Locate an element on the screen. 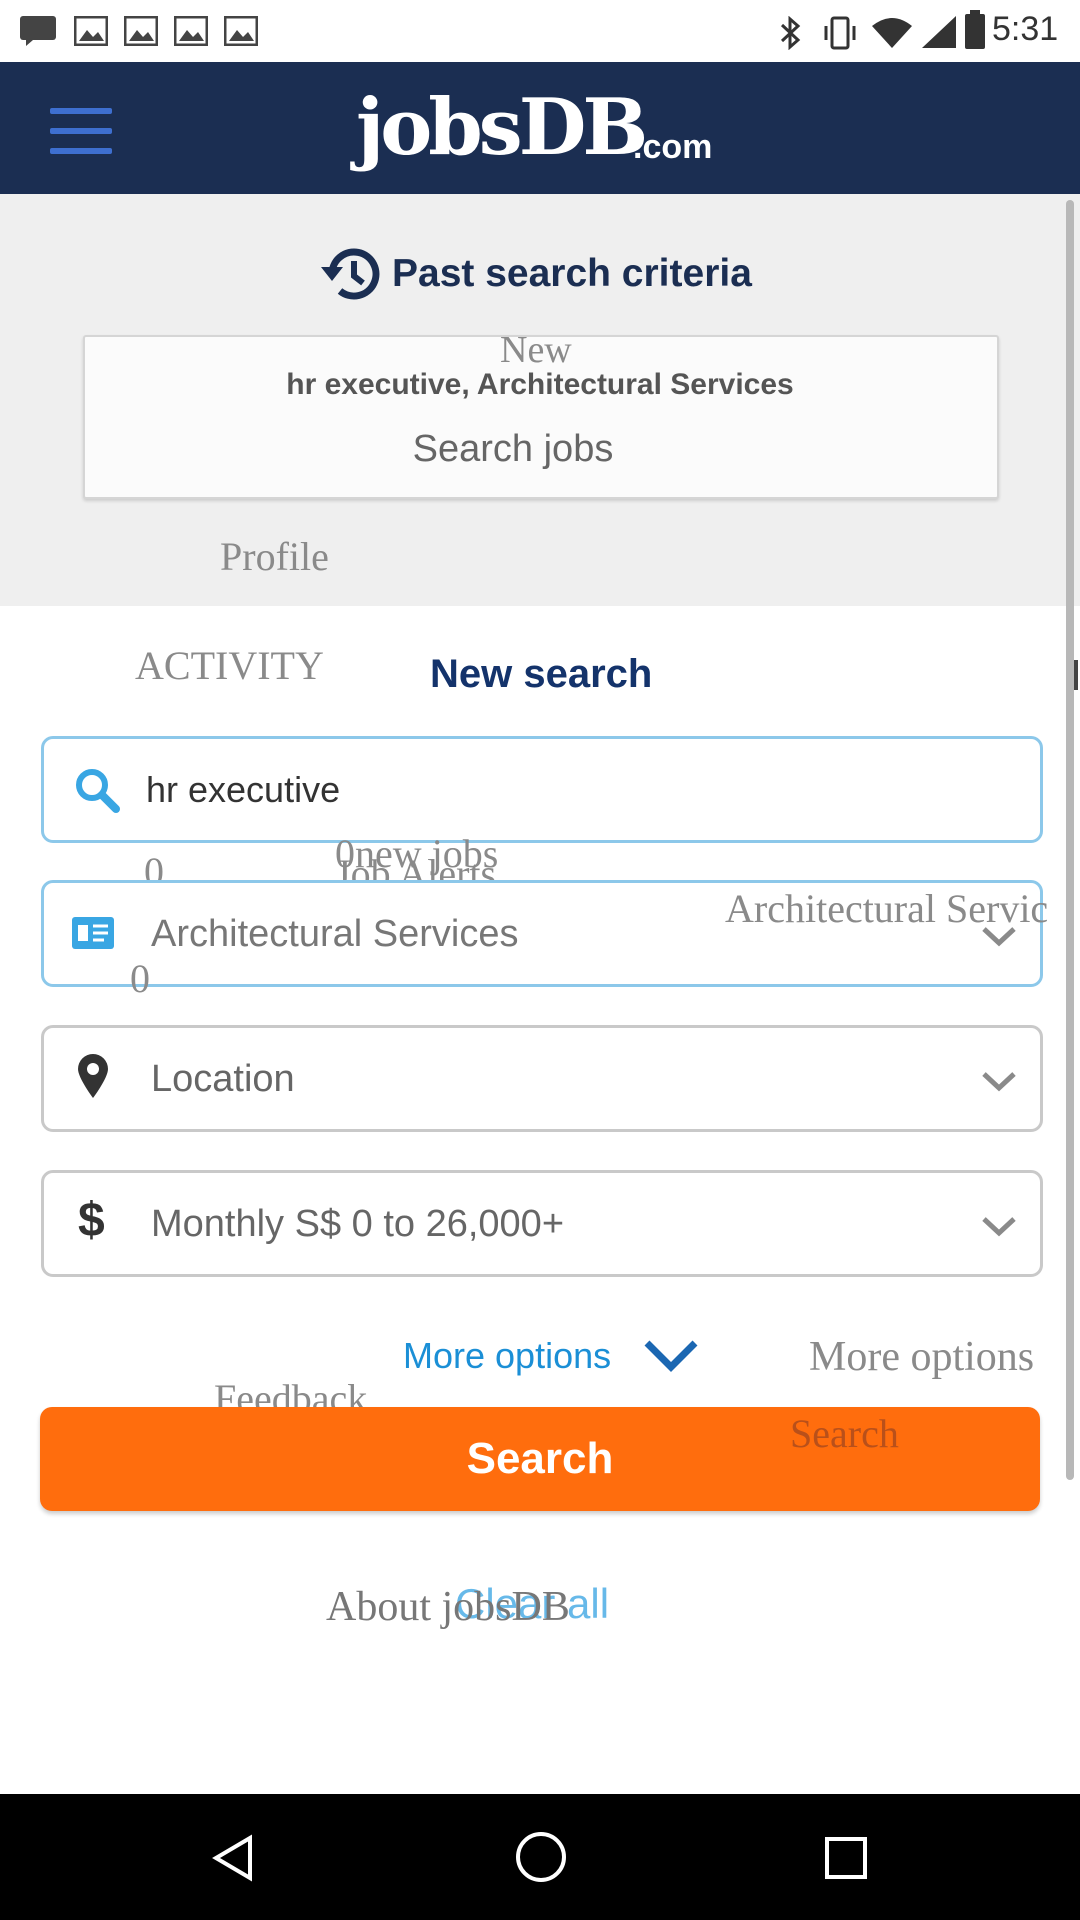 Image resolution: width=1080 pixels, height=1920 pixels. chevron-down-icon-more is located at coordinates (671, 1355).